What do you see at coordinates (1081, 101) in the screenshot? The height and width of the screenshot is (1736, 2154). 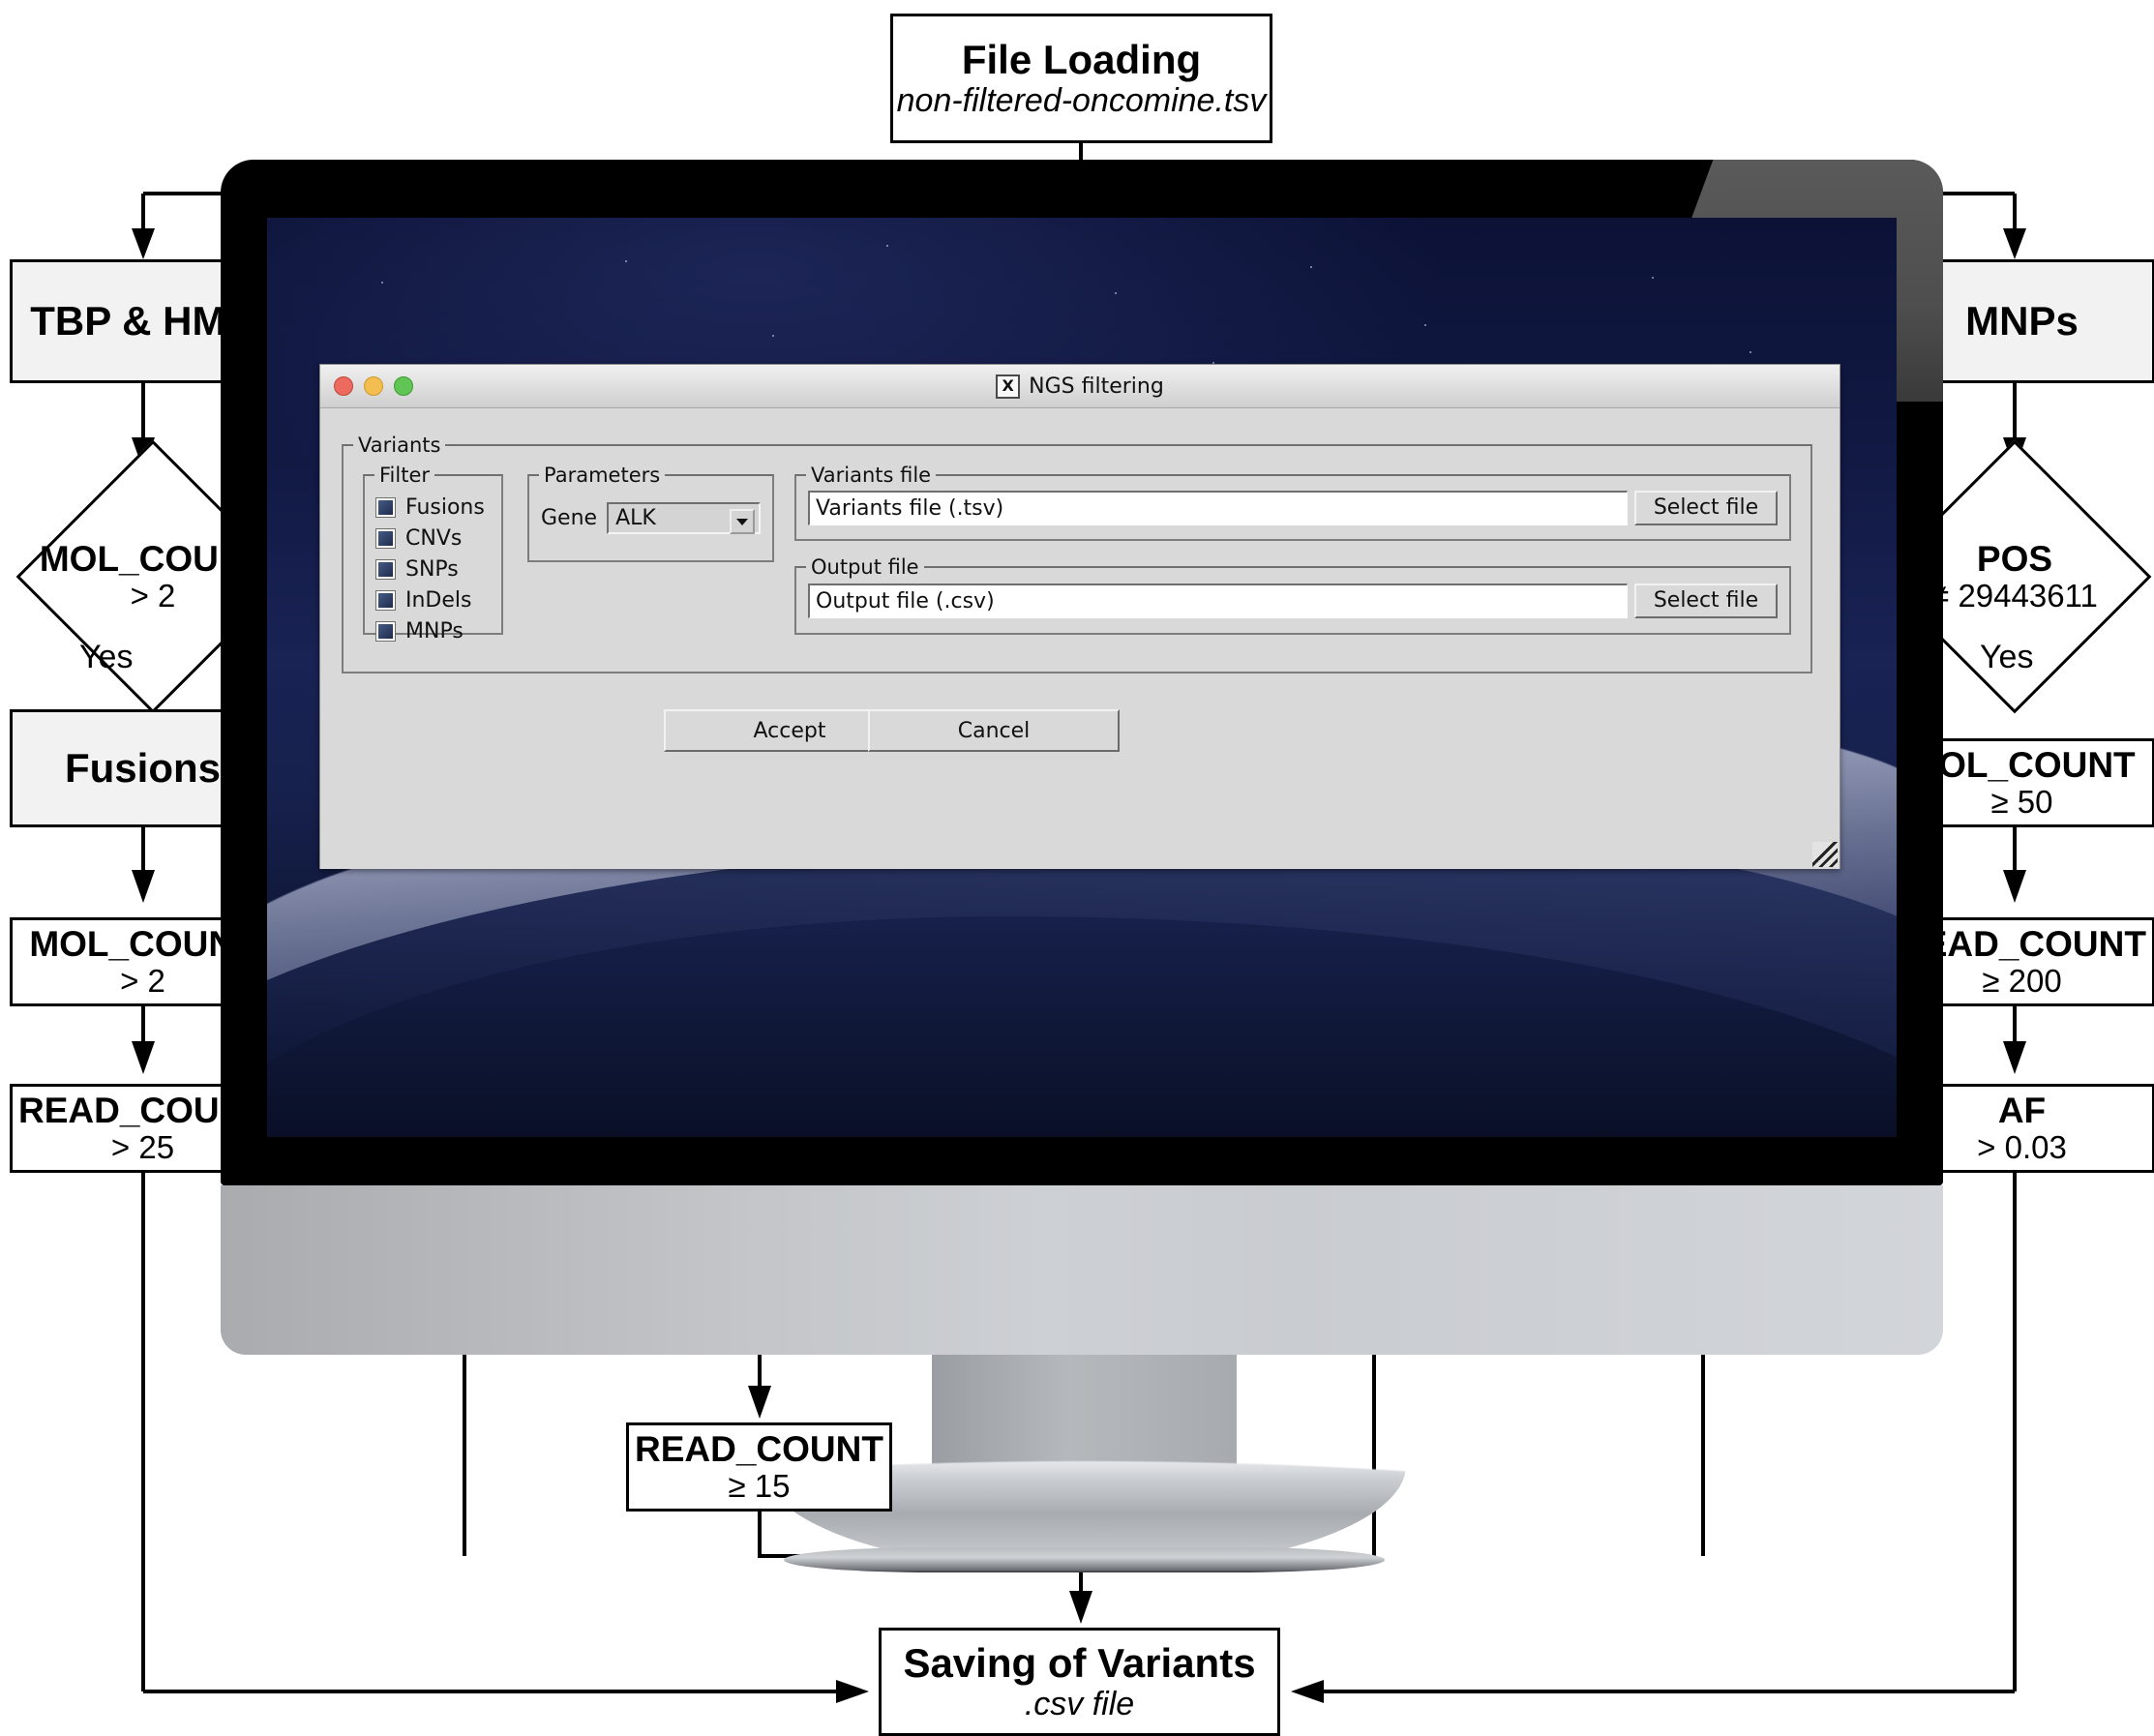 I see `node-subtitle: non-filtered-oncomine.tsv` at bounding box center [1081, 101].